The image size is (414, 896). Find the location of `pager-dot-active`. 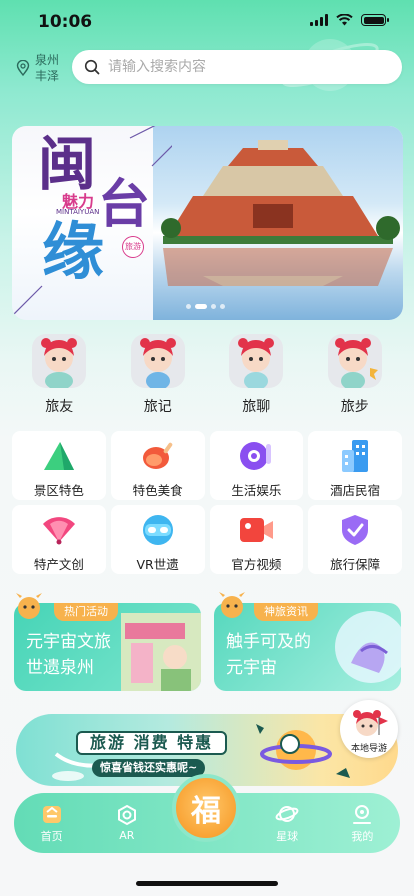

pager-dot-active is located at coordinates (201, 306).